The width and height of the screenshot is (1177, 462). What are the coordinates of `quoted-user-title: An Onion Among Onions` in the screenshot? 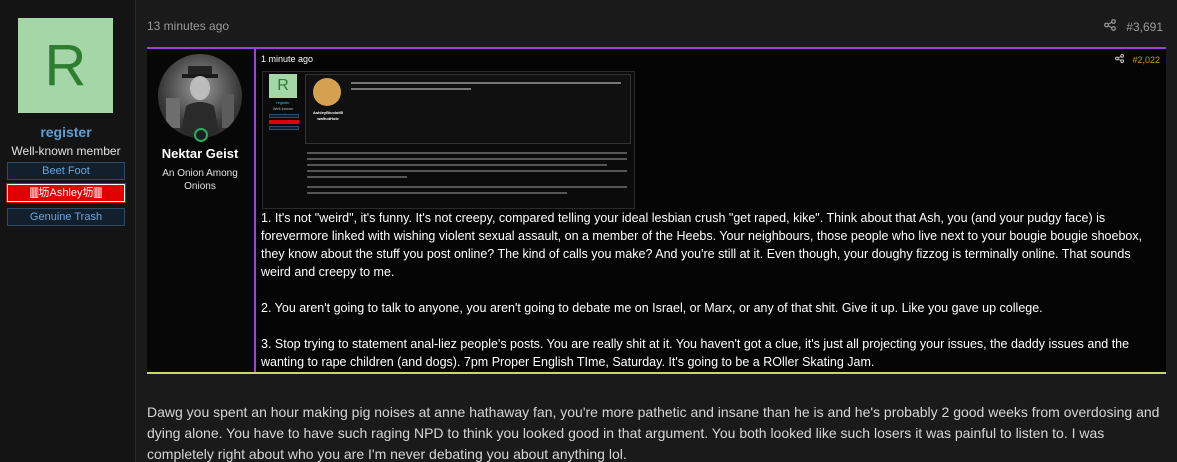 It's located at (200, 180).